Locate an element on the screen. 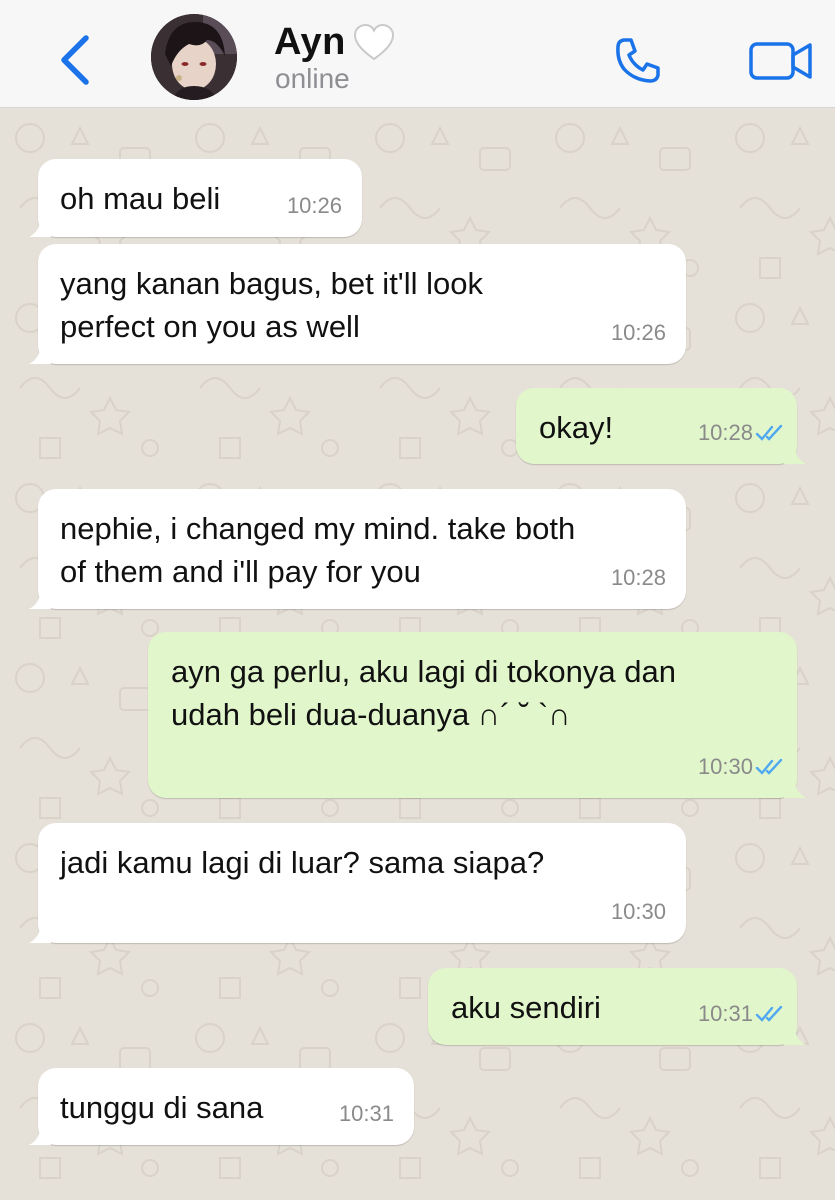 The width and height of the screenshot is (835, 1200). message-bubble-incoming: oh mau beli 10:26 is located at coordinates (195, 198).